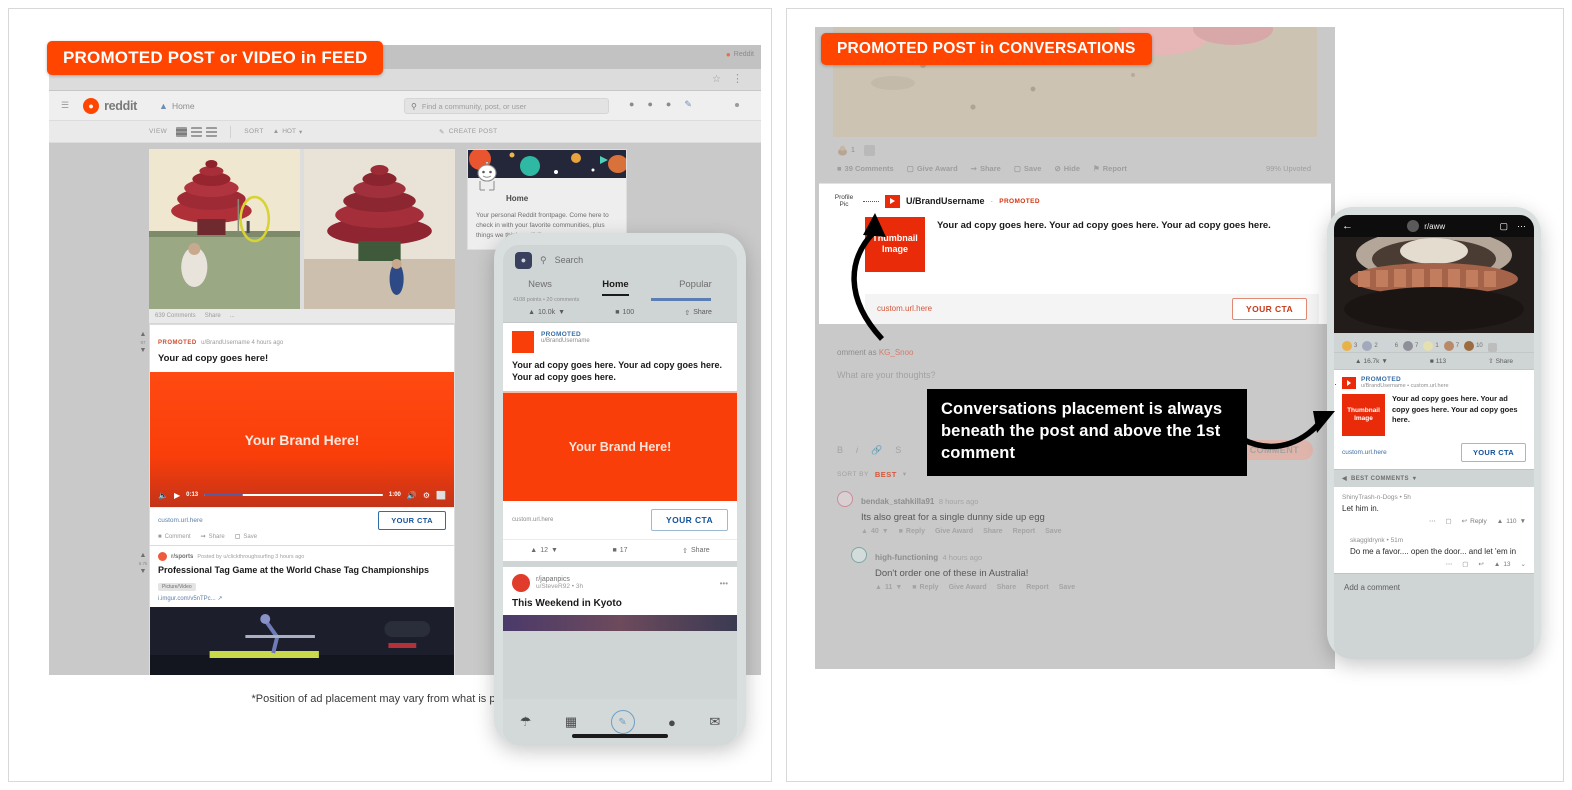 The height and width of the screenshot is (790, 1572). Describe the element at coordinates (620, 260) in the screenshot. I see `phone-search-bar: ● ⚲ Search` at that location.